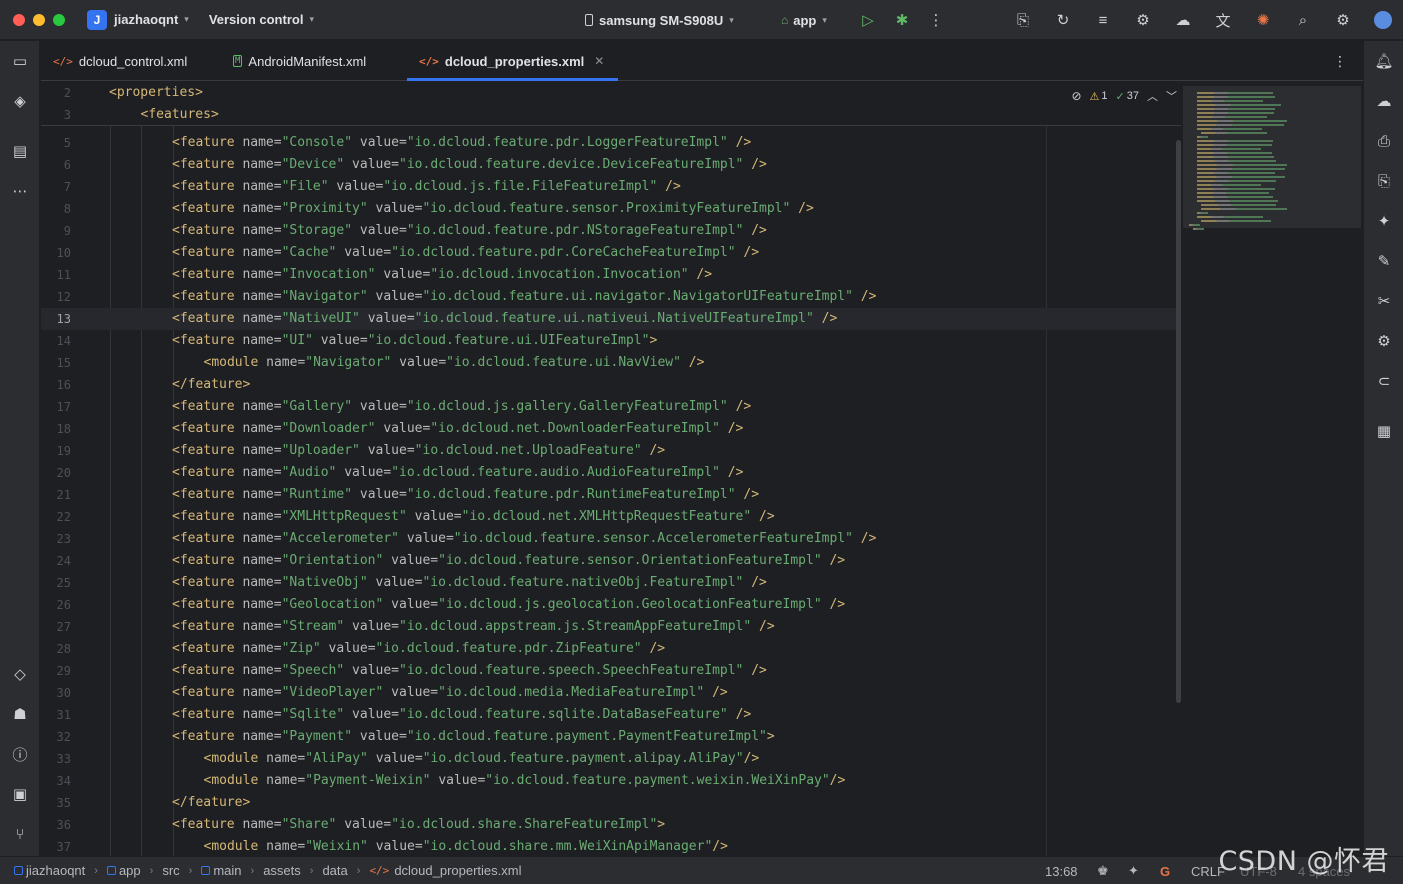 The height and width of the screenshot is (884, 1403). Describe the element at coordinates (1103, 20) in the screenshot. I see `sync-project-icon: ≡` at that location.